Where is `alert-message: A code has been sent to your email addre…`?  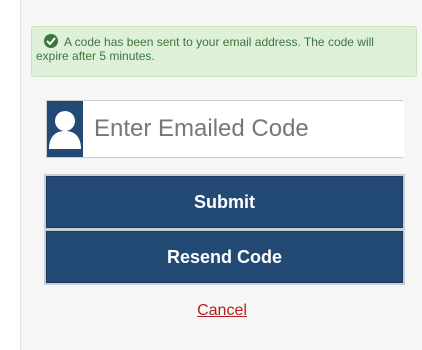 alert-message: A code has been sent to your email addre… is located at coordinates (205, 49).